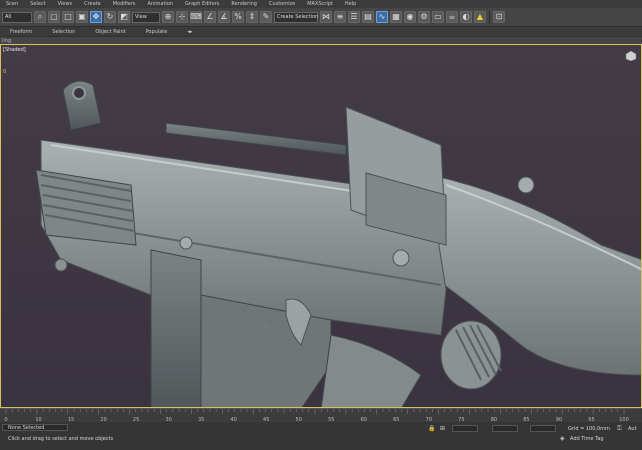 The image size is (642, 450). I want to click on render-setup-icon: ⚙, so click(424, 17).